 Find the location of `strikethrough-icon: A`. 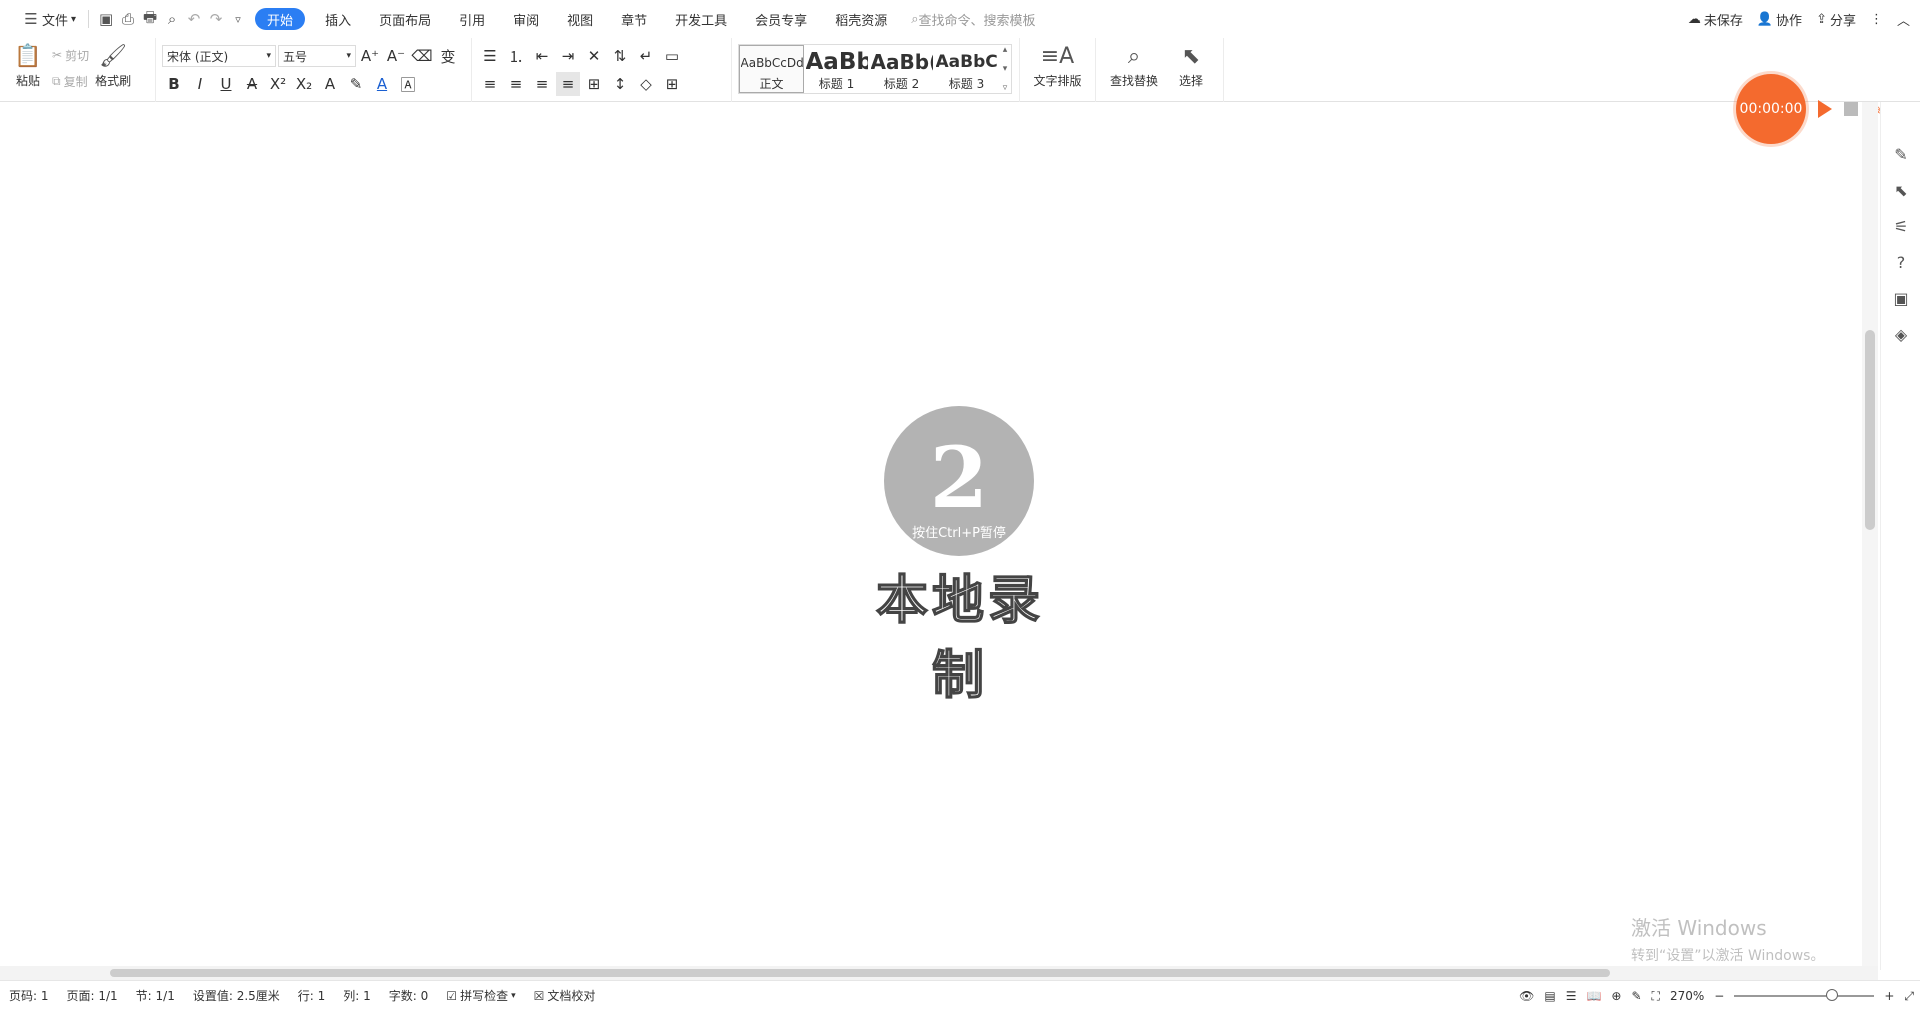

strikethrough-icon: A is located at coordinates (252, 84).